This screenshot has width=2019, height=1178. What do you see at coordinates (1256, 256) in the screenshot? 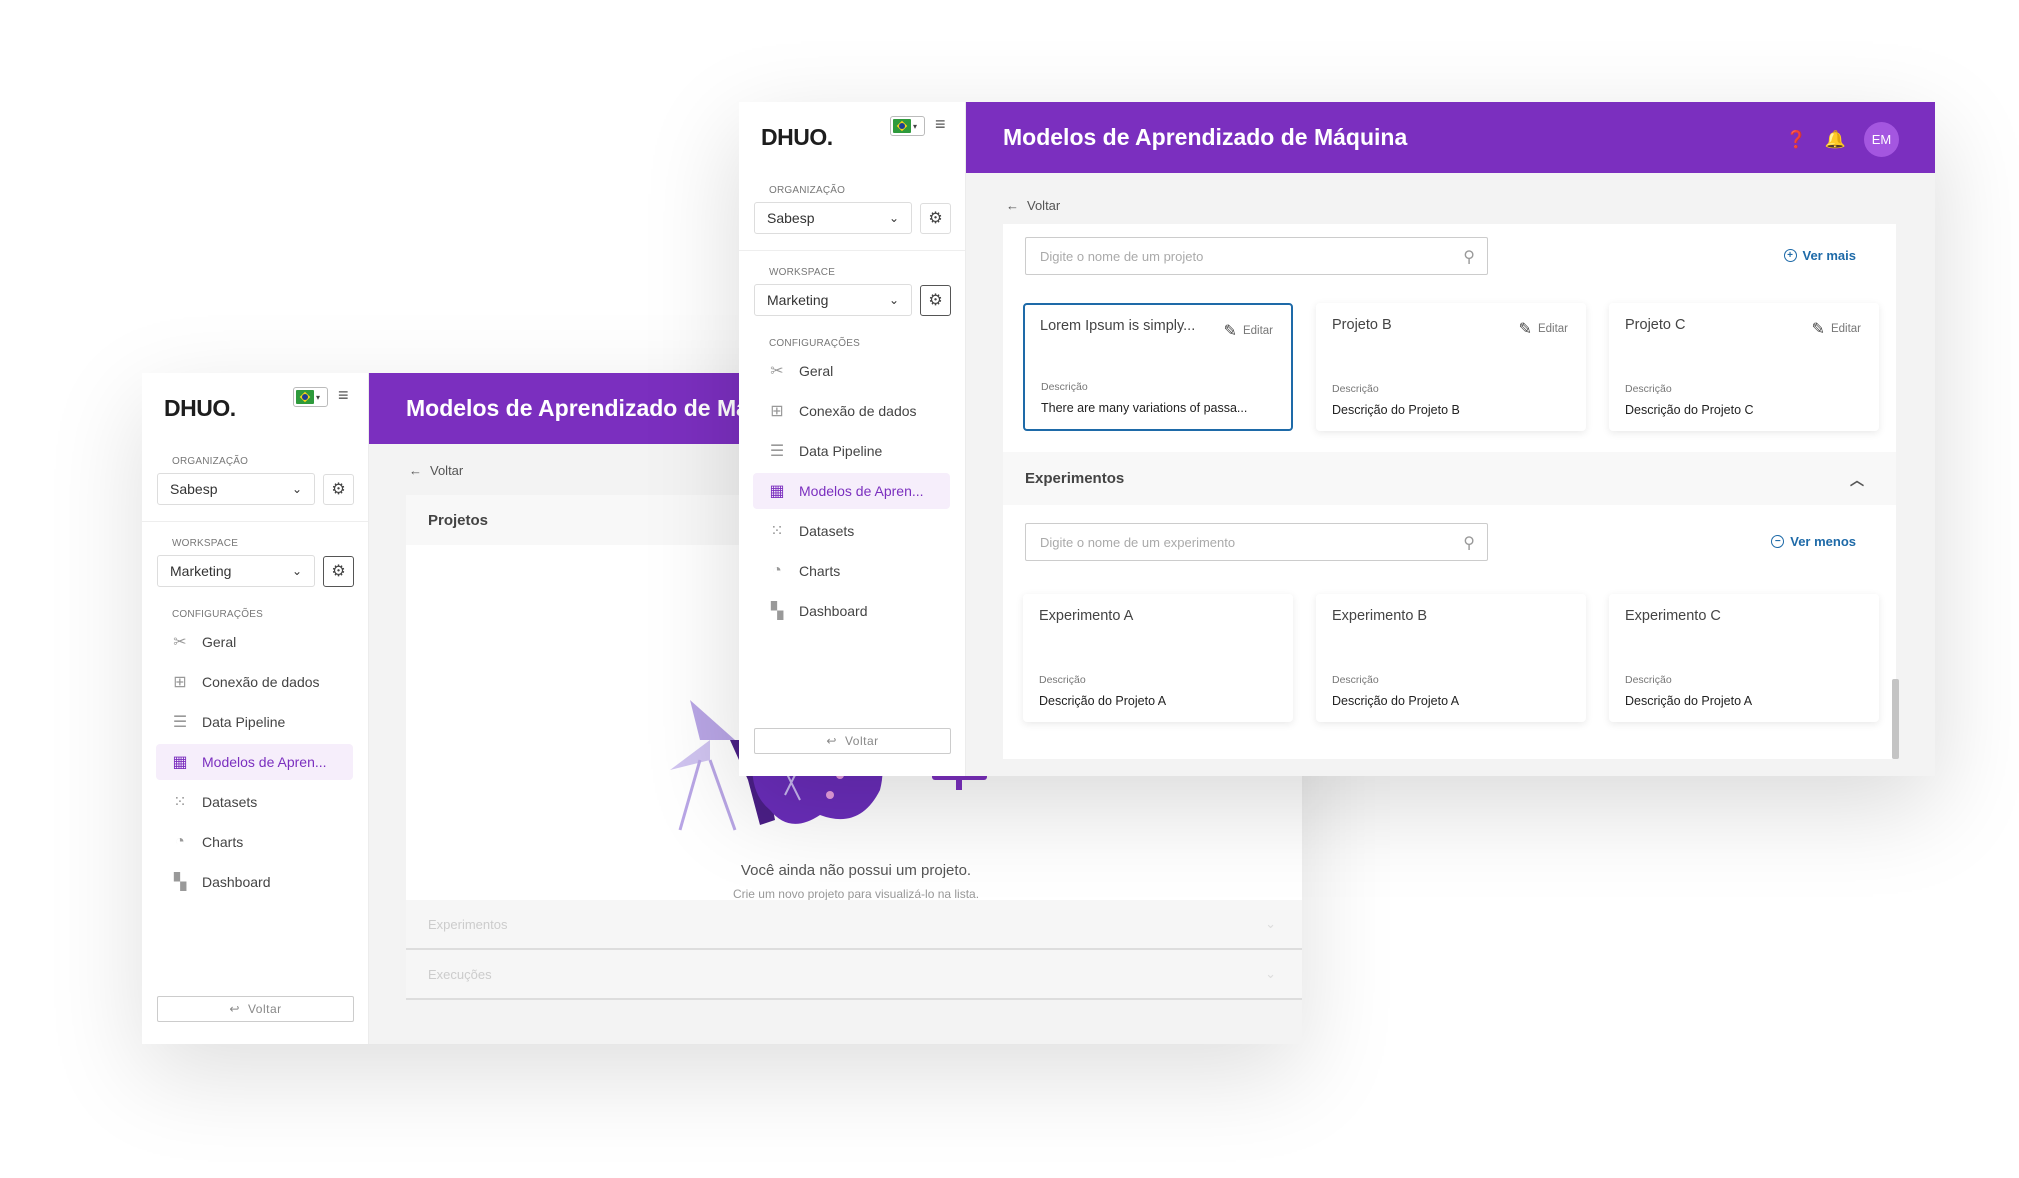
I see `project-search-input: Digite o nome de um projeto ⚲` at bounding box center [1256, 256].